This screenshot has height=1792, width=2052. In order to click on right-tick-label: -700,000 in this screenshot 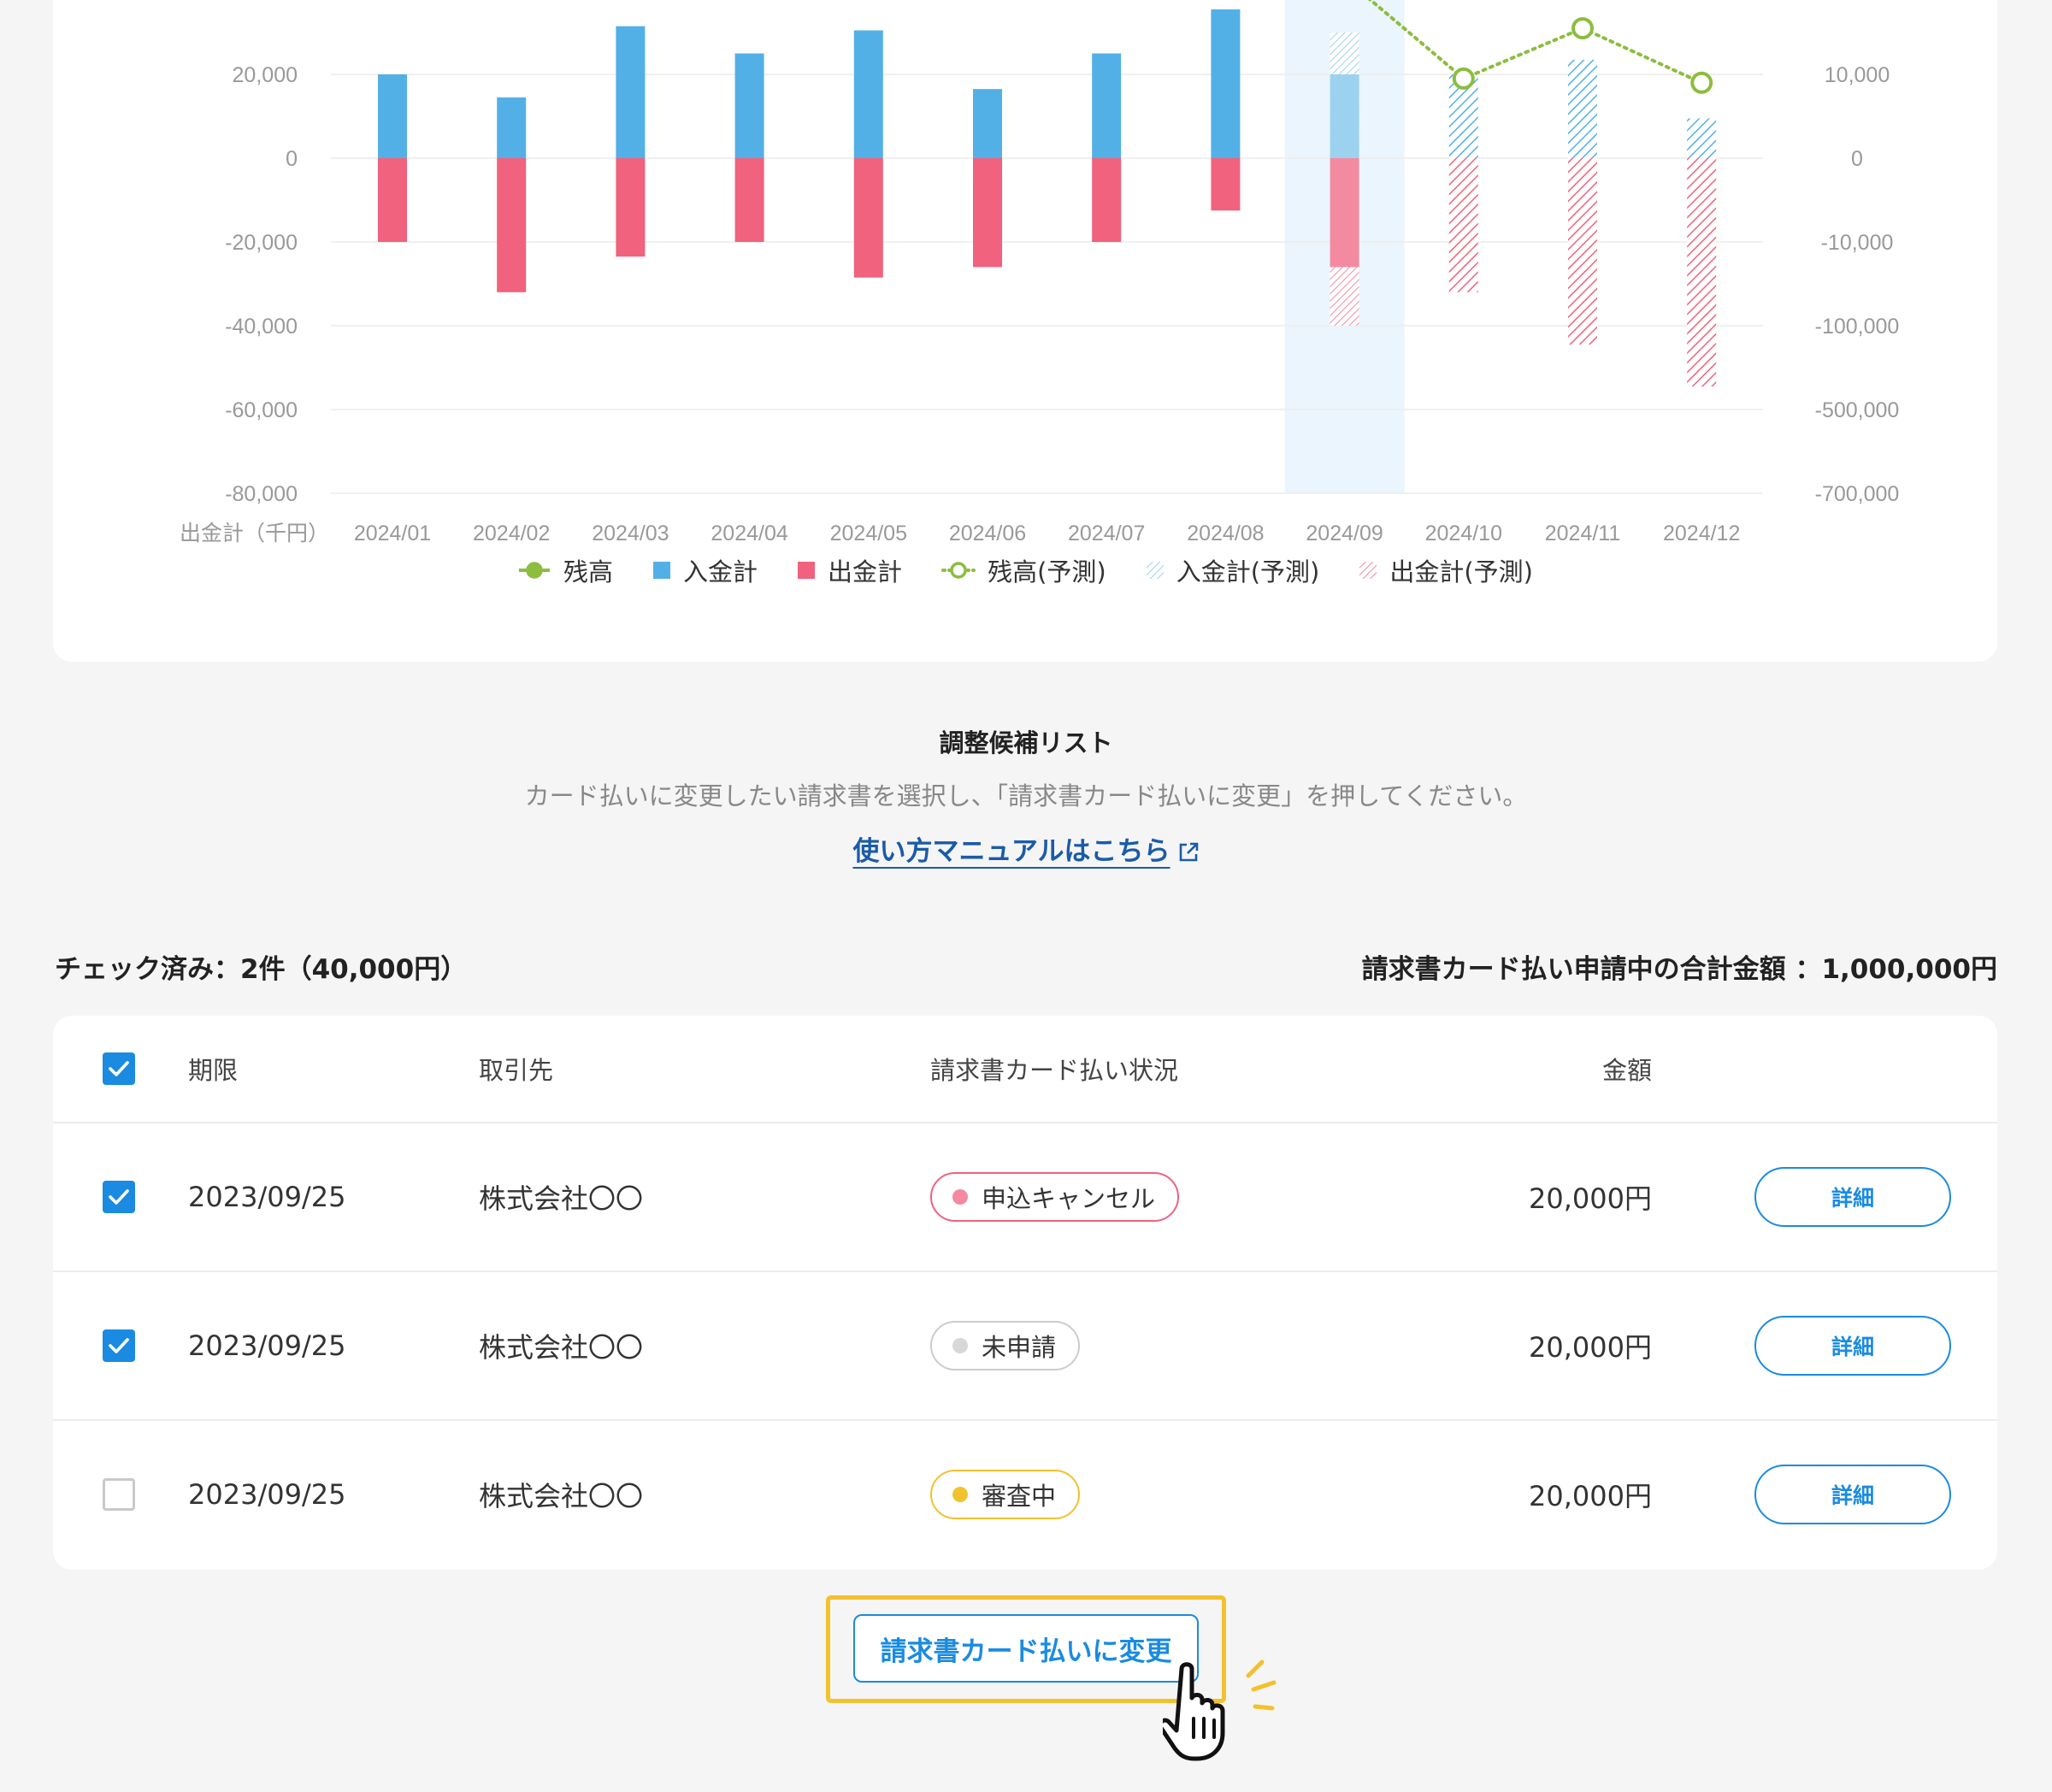, I will do `click(1857, 494)`.